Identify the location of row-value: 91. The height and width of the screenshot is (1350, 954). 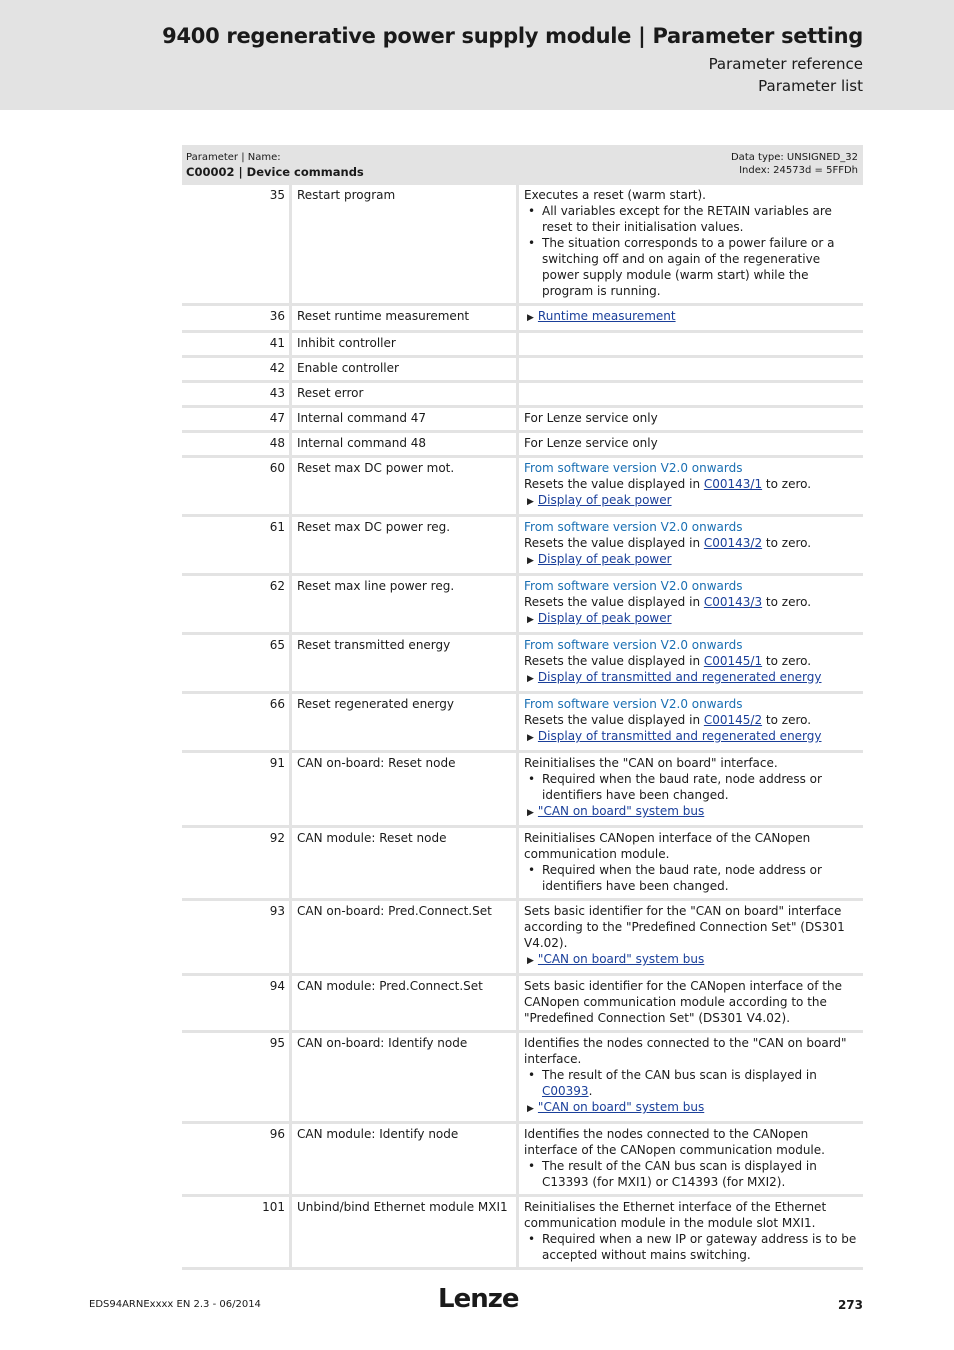
(237, 789).